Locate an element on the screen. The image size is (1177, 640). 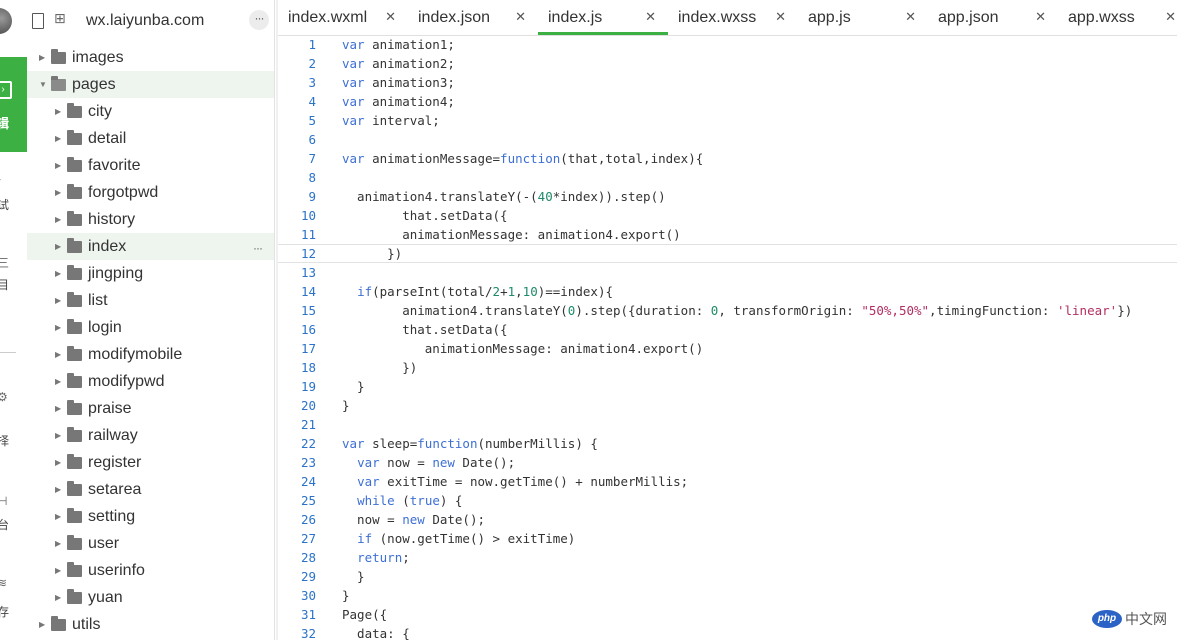
code-line: 31 Page({ is located at coordinates (727, 614).